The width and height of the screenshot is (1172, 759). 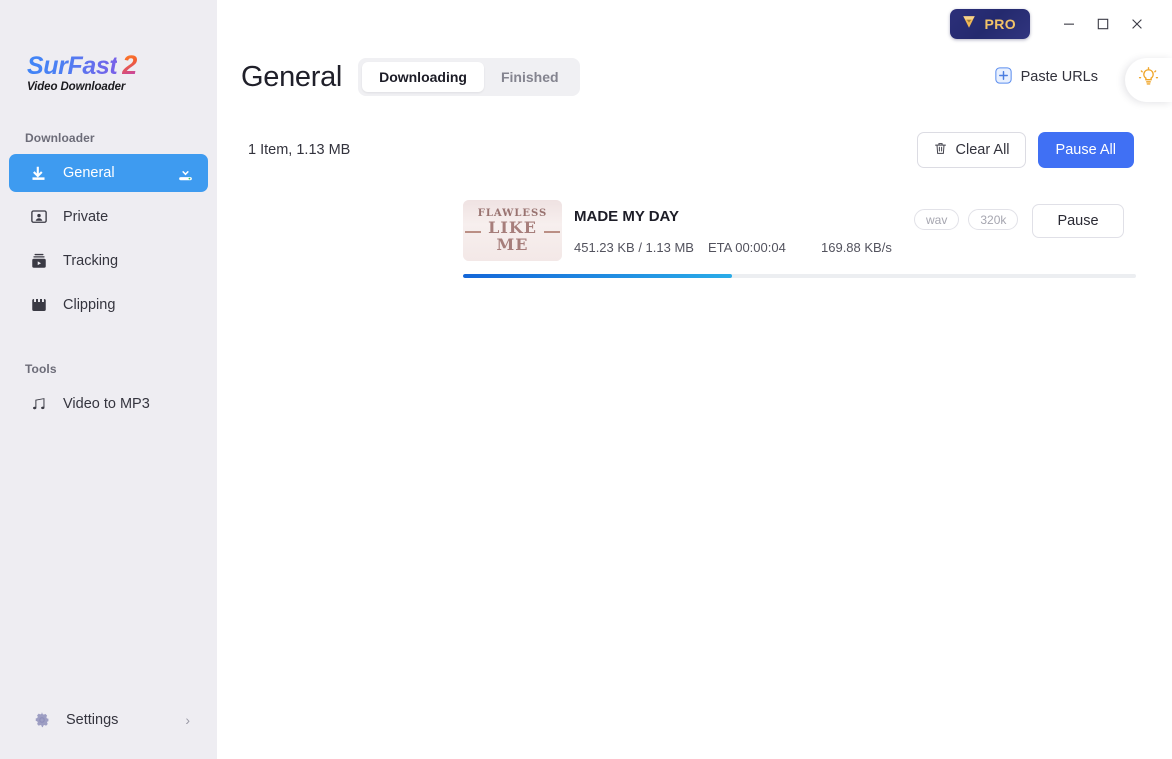 What do you see at coordinates (512, 227) in the screenshot?
I see `thumbnail-text-line-2: LIKE` at bounding box center [512, 227].